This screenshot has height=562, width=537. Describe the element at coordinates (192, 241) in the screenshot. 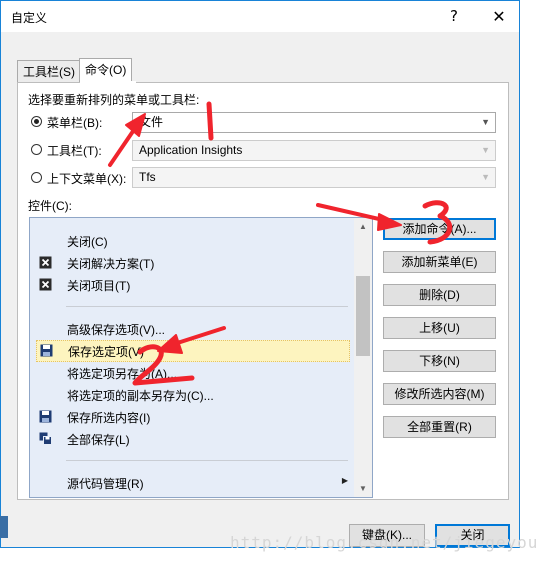

I see `list-item: 关闭(C)` at that location.